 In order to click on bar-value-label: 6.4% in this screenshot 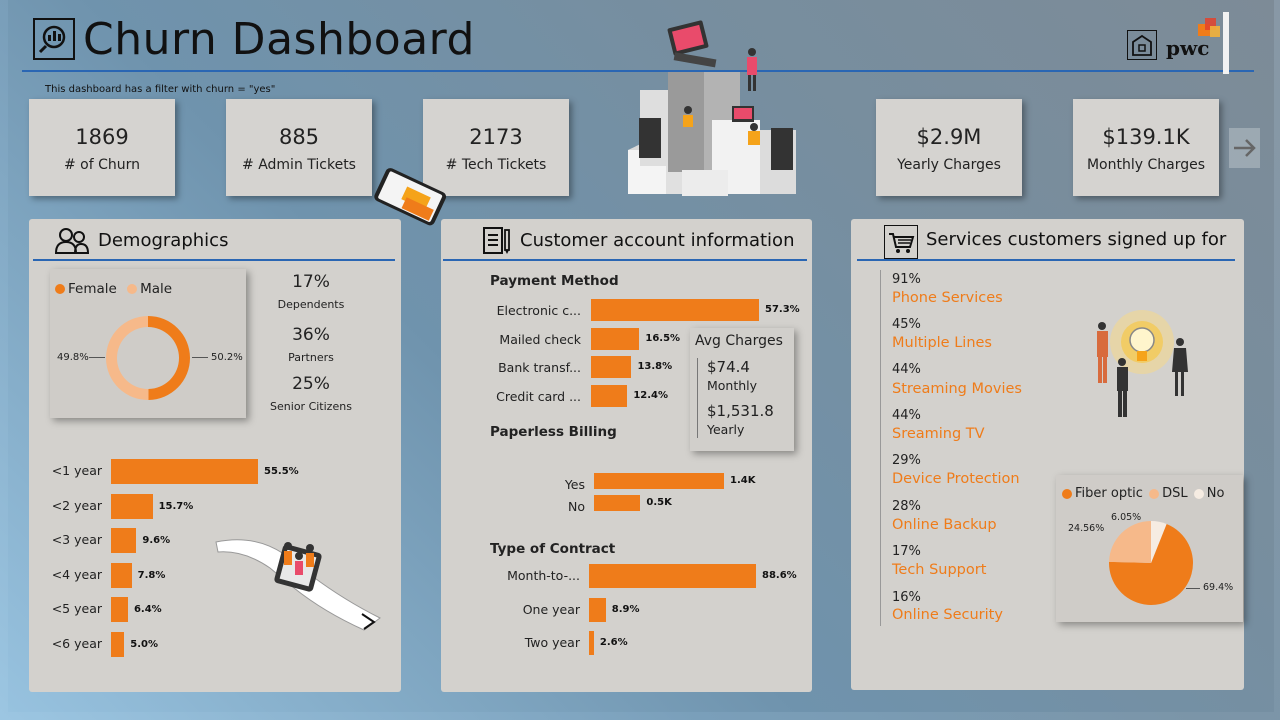, I will do `click(147, 610)`.